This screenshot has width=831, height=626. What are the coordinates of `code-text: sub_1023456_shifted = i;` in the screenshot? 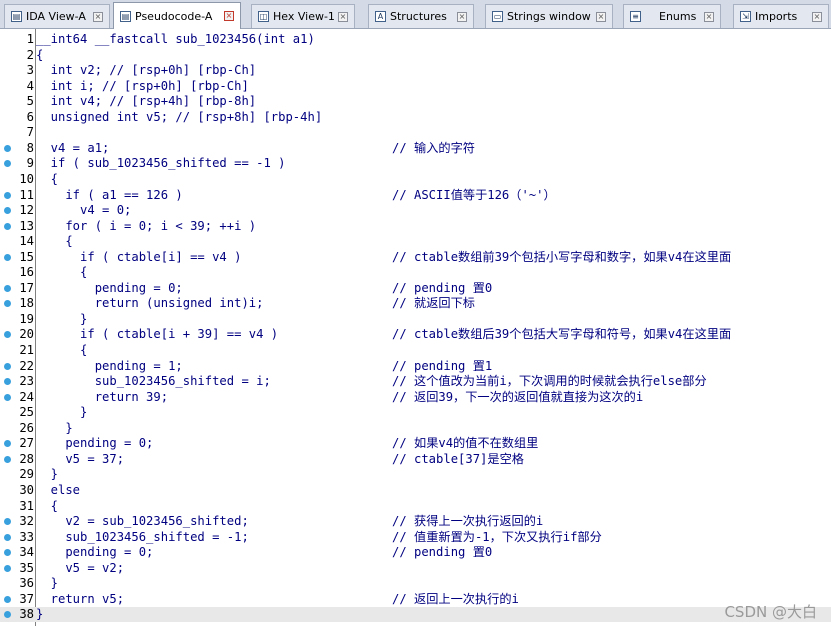 It's located at (153, 381).